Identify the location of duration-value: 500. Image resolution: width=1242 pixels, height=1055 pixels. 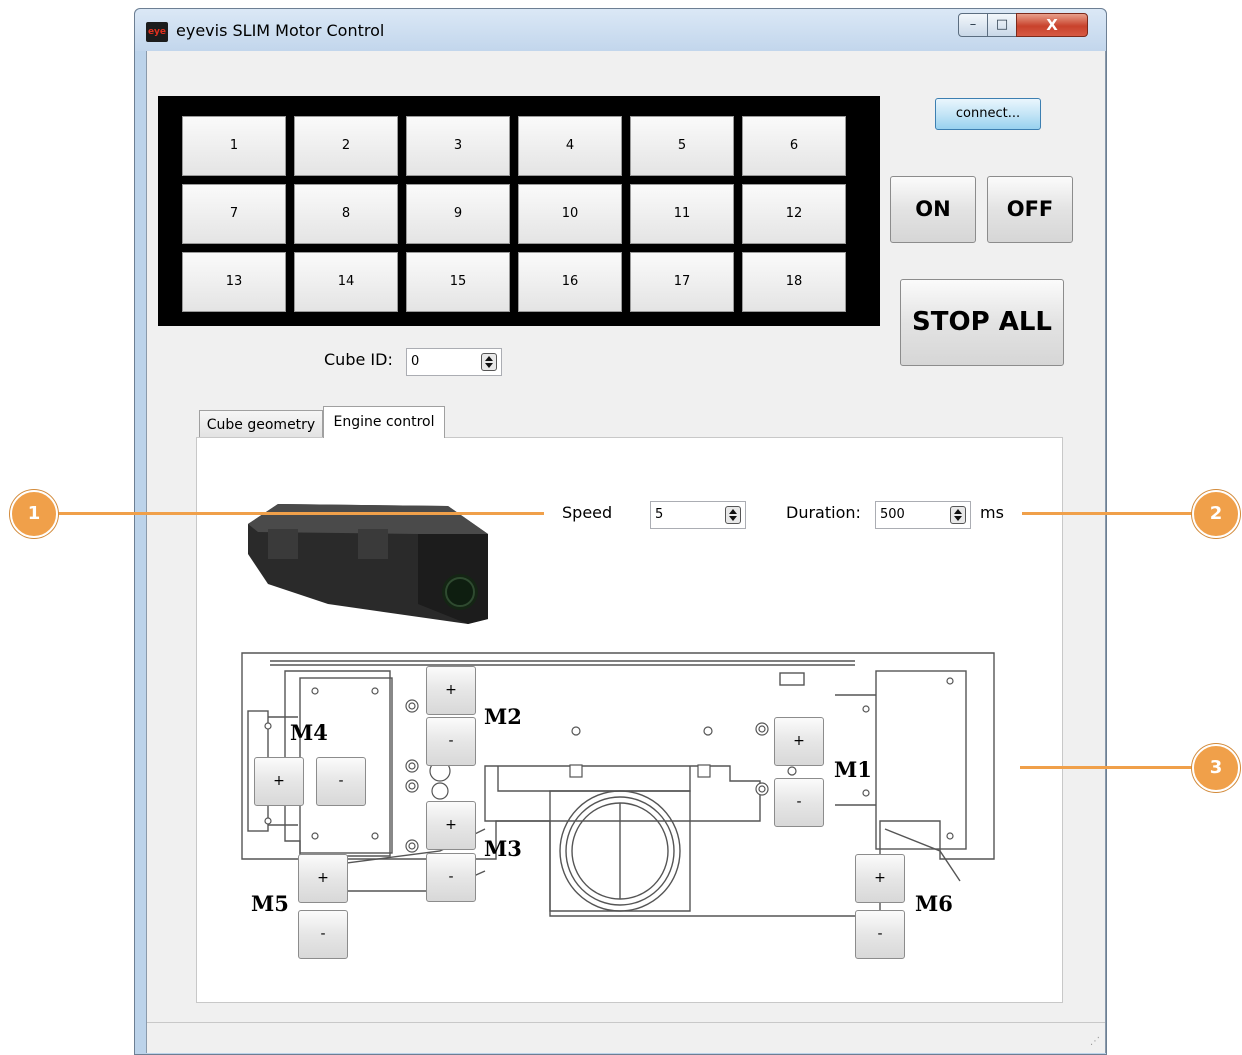
(892, 514).